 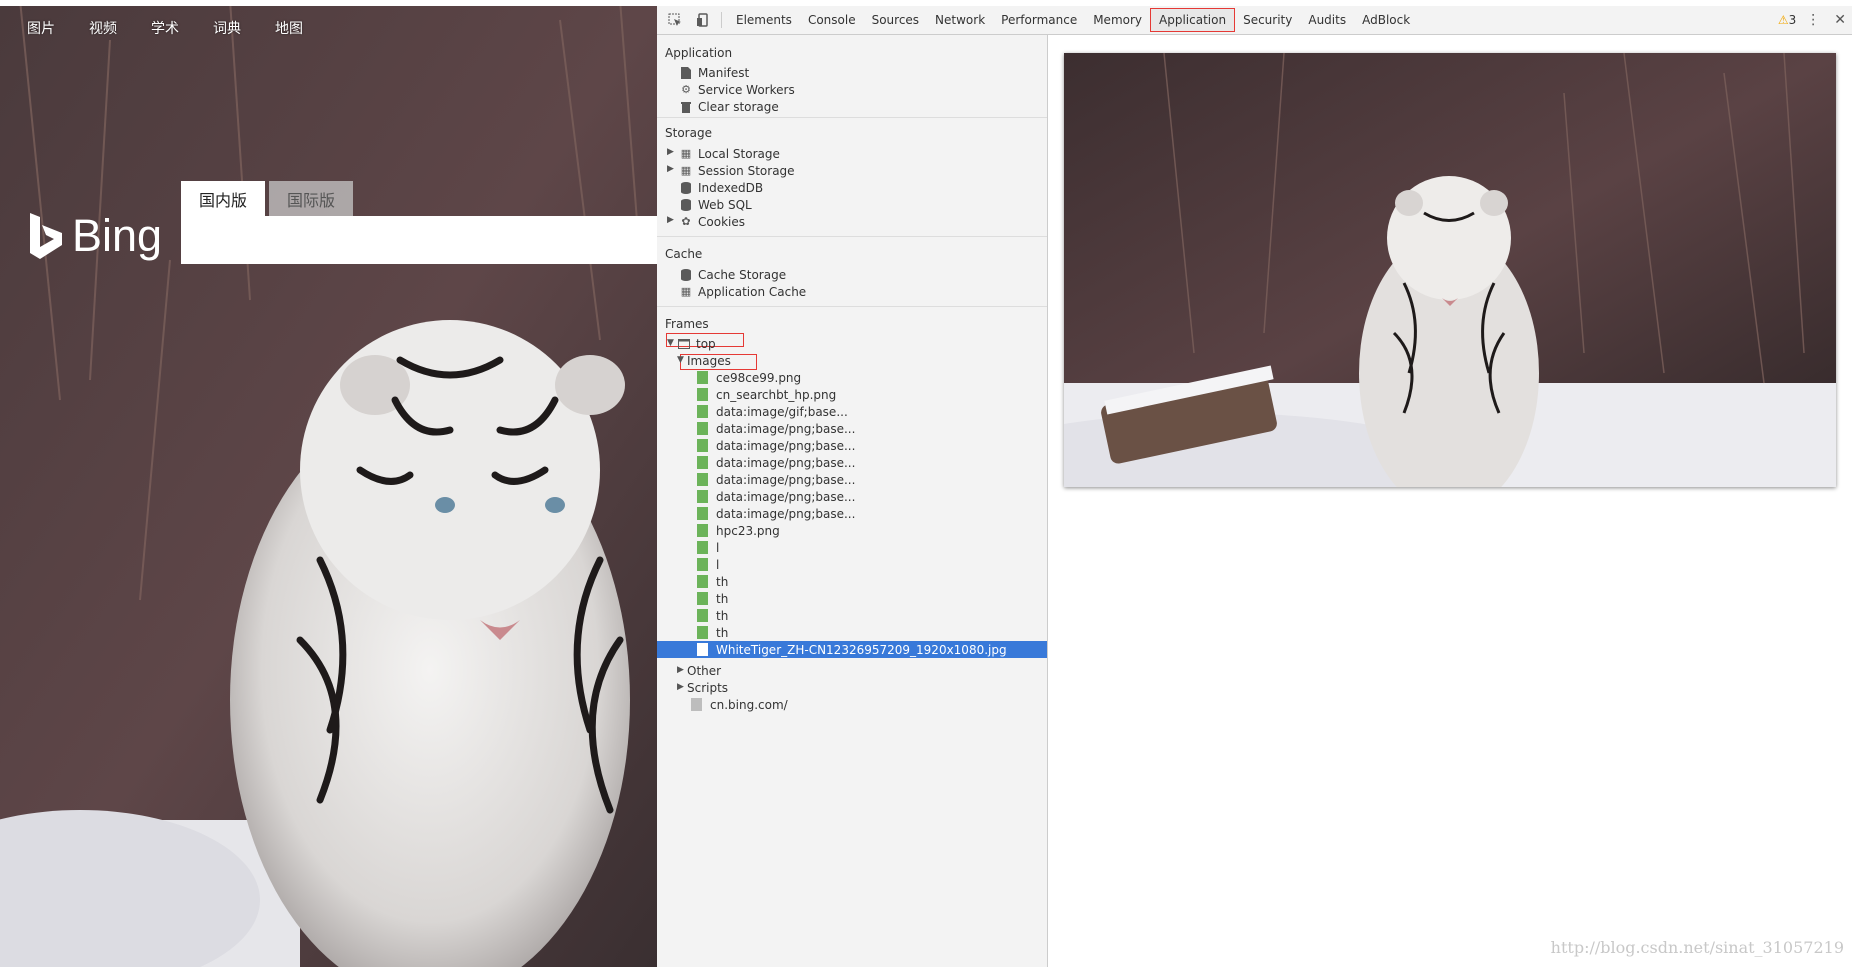 I want to click on frame-top-label: top, so click(x=706, y=343).